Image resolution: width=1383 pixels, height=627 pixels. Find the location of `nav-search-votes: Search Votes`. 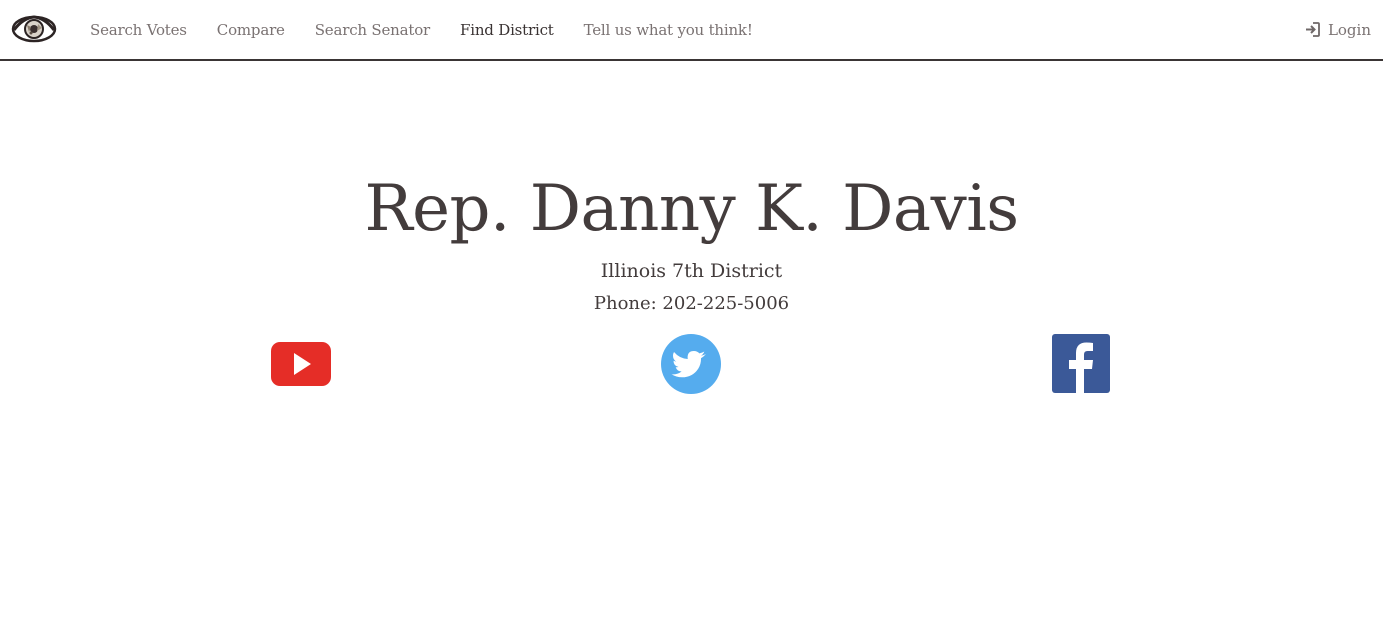

nav-search-votes: Search Votes is located at coordinates (138, 30).